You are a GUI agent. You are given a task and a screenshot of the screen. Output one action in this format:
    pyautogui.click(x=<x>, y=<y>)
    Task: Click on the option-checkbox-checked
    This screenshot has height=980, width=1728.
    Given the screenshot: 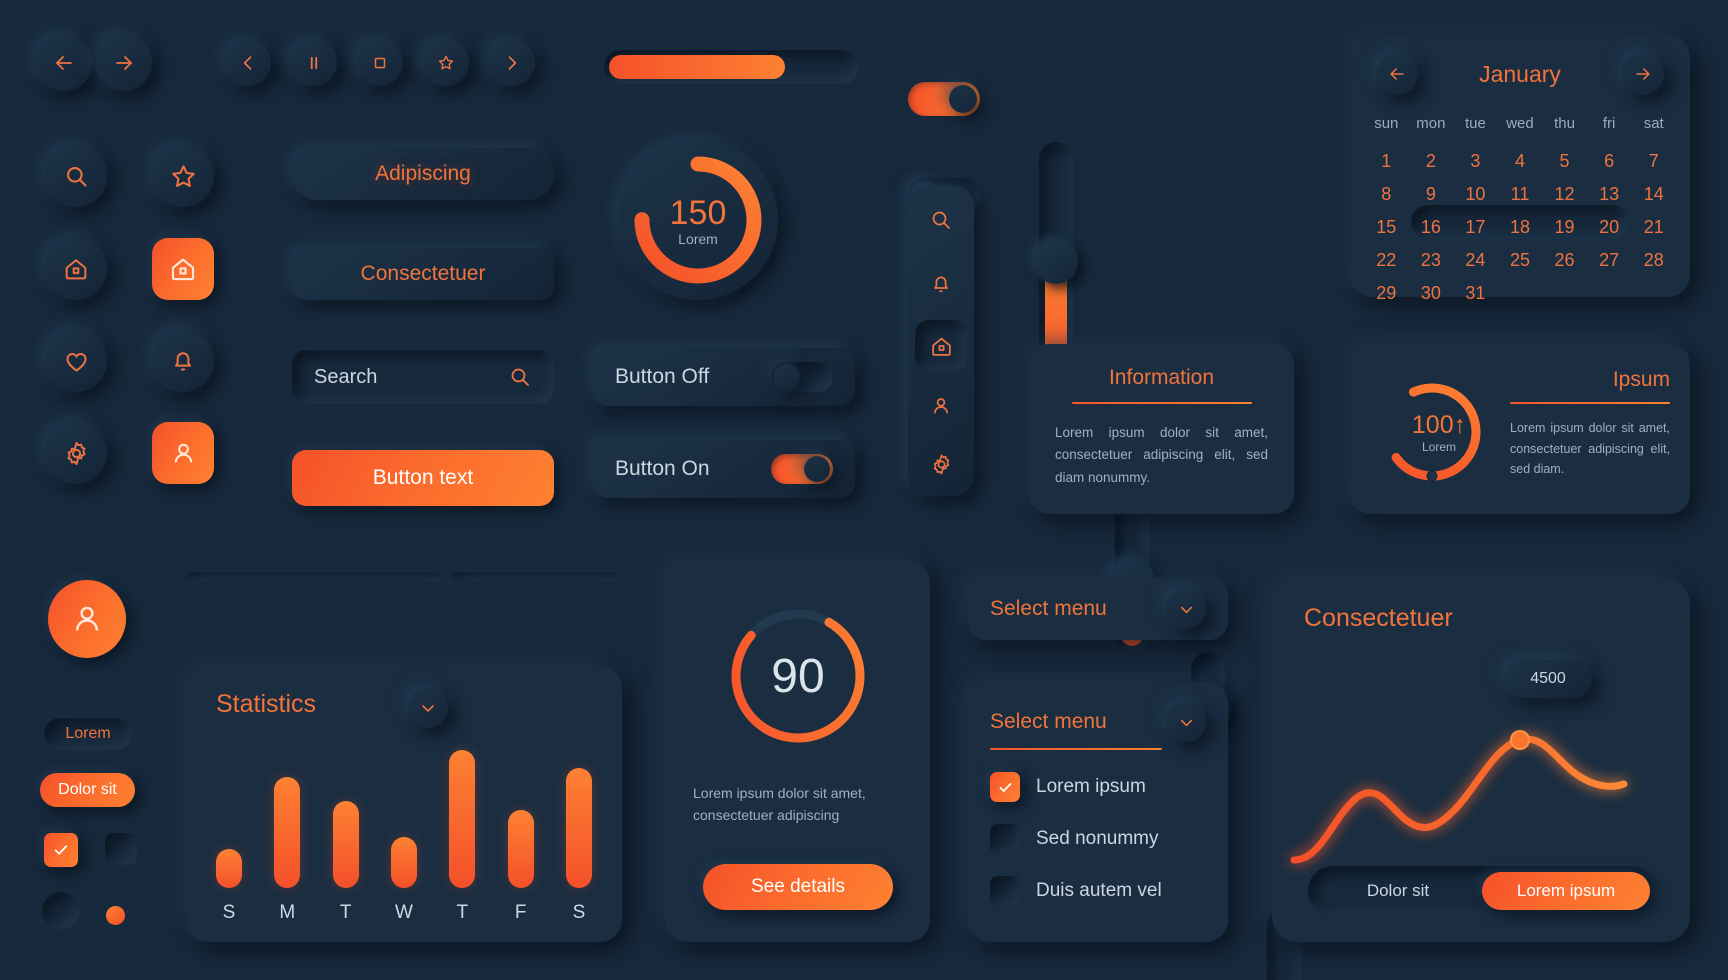 What is the action you would take?
    pyautogui.click(x=1005, y=787)
    